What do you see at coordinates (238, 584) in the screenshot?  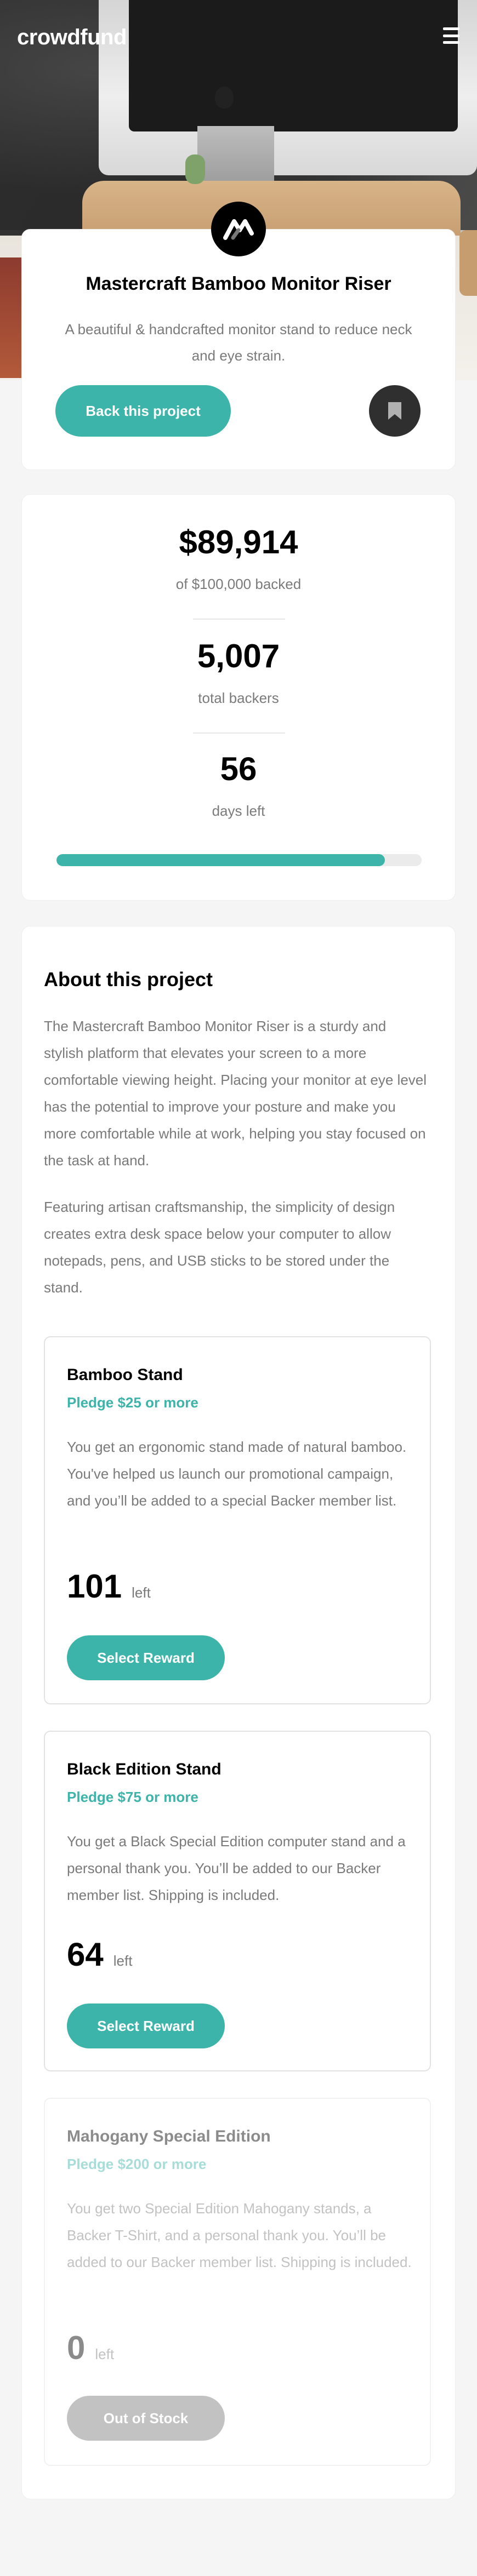 I see `backed-label: of $100,000 backed` at bounding box center [238, 584].